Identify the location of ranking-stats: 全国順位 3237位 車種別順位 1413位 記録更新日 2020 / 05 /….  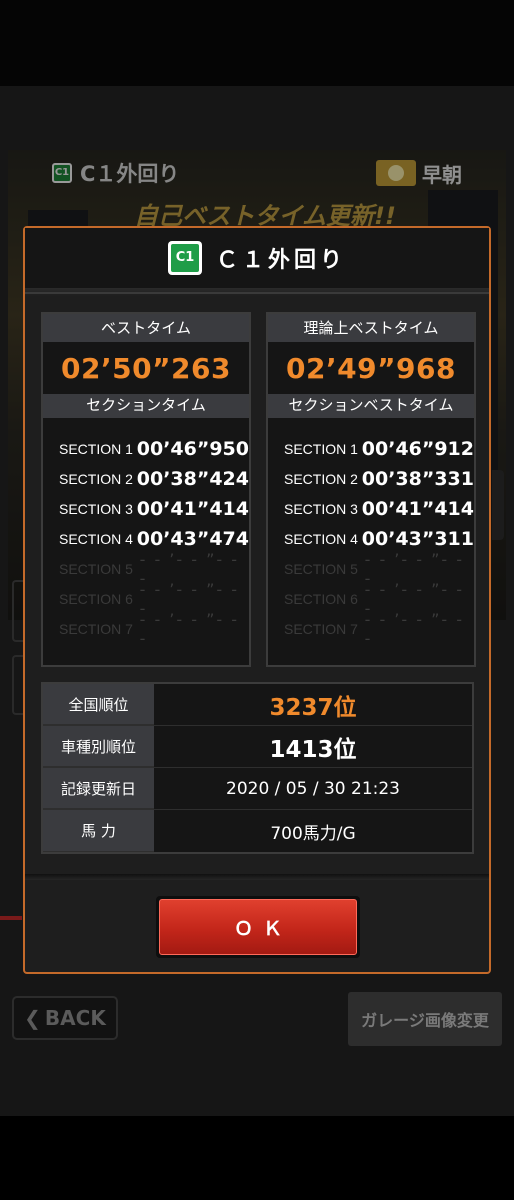
(257, 768).